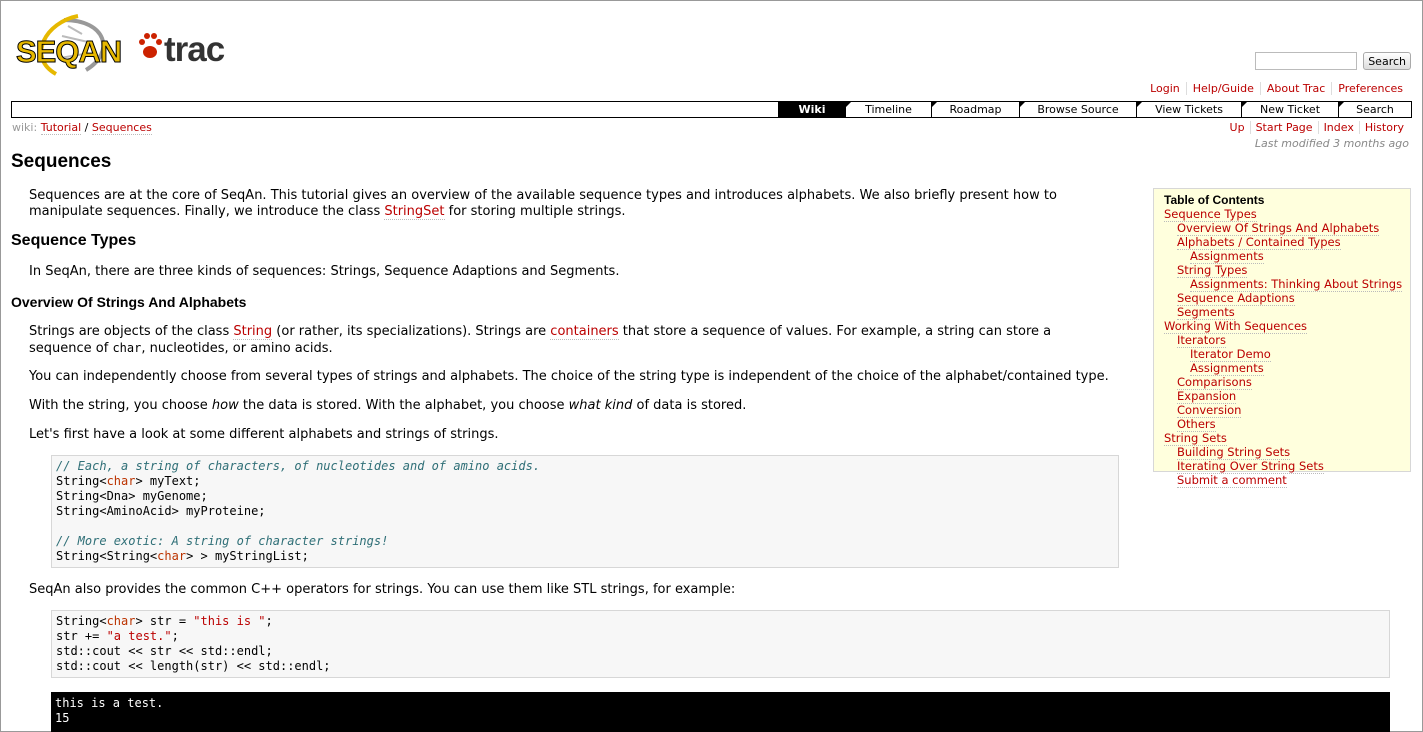 The image size is (1423, 732). What do you see at coordinates (1338, 127) in the screenshot?
I see `ctxtnav-index: Index` at bounding box center [1338, 127].